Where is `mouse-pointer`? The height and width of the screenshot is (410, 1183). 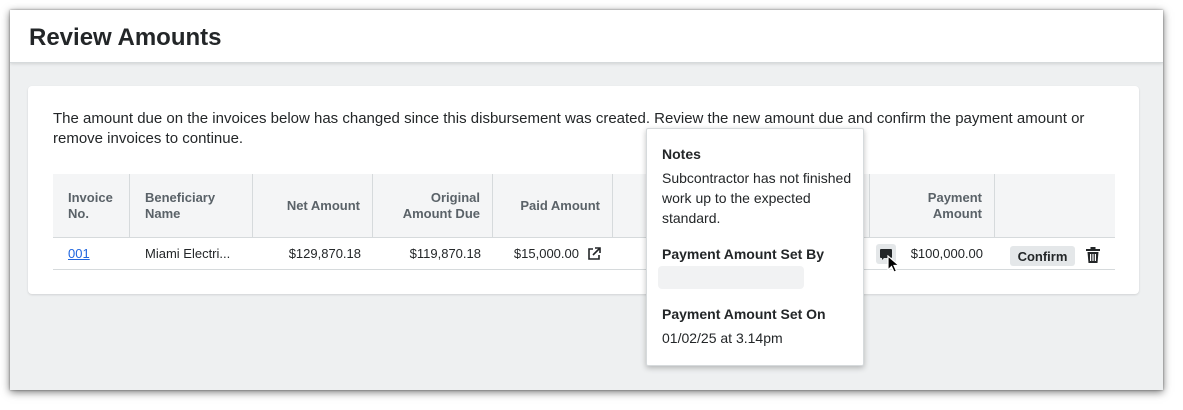
mouse-pointer is located at coordinates (894, 264).